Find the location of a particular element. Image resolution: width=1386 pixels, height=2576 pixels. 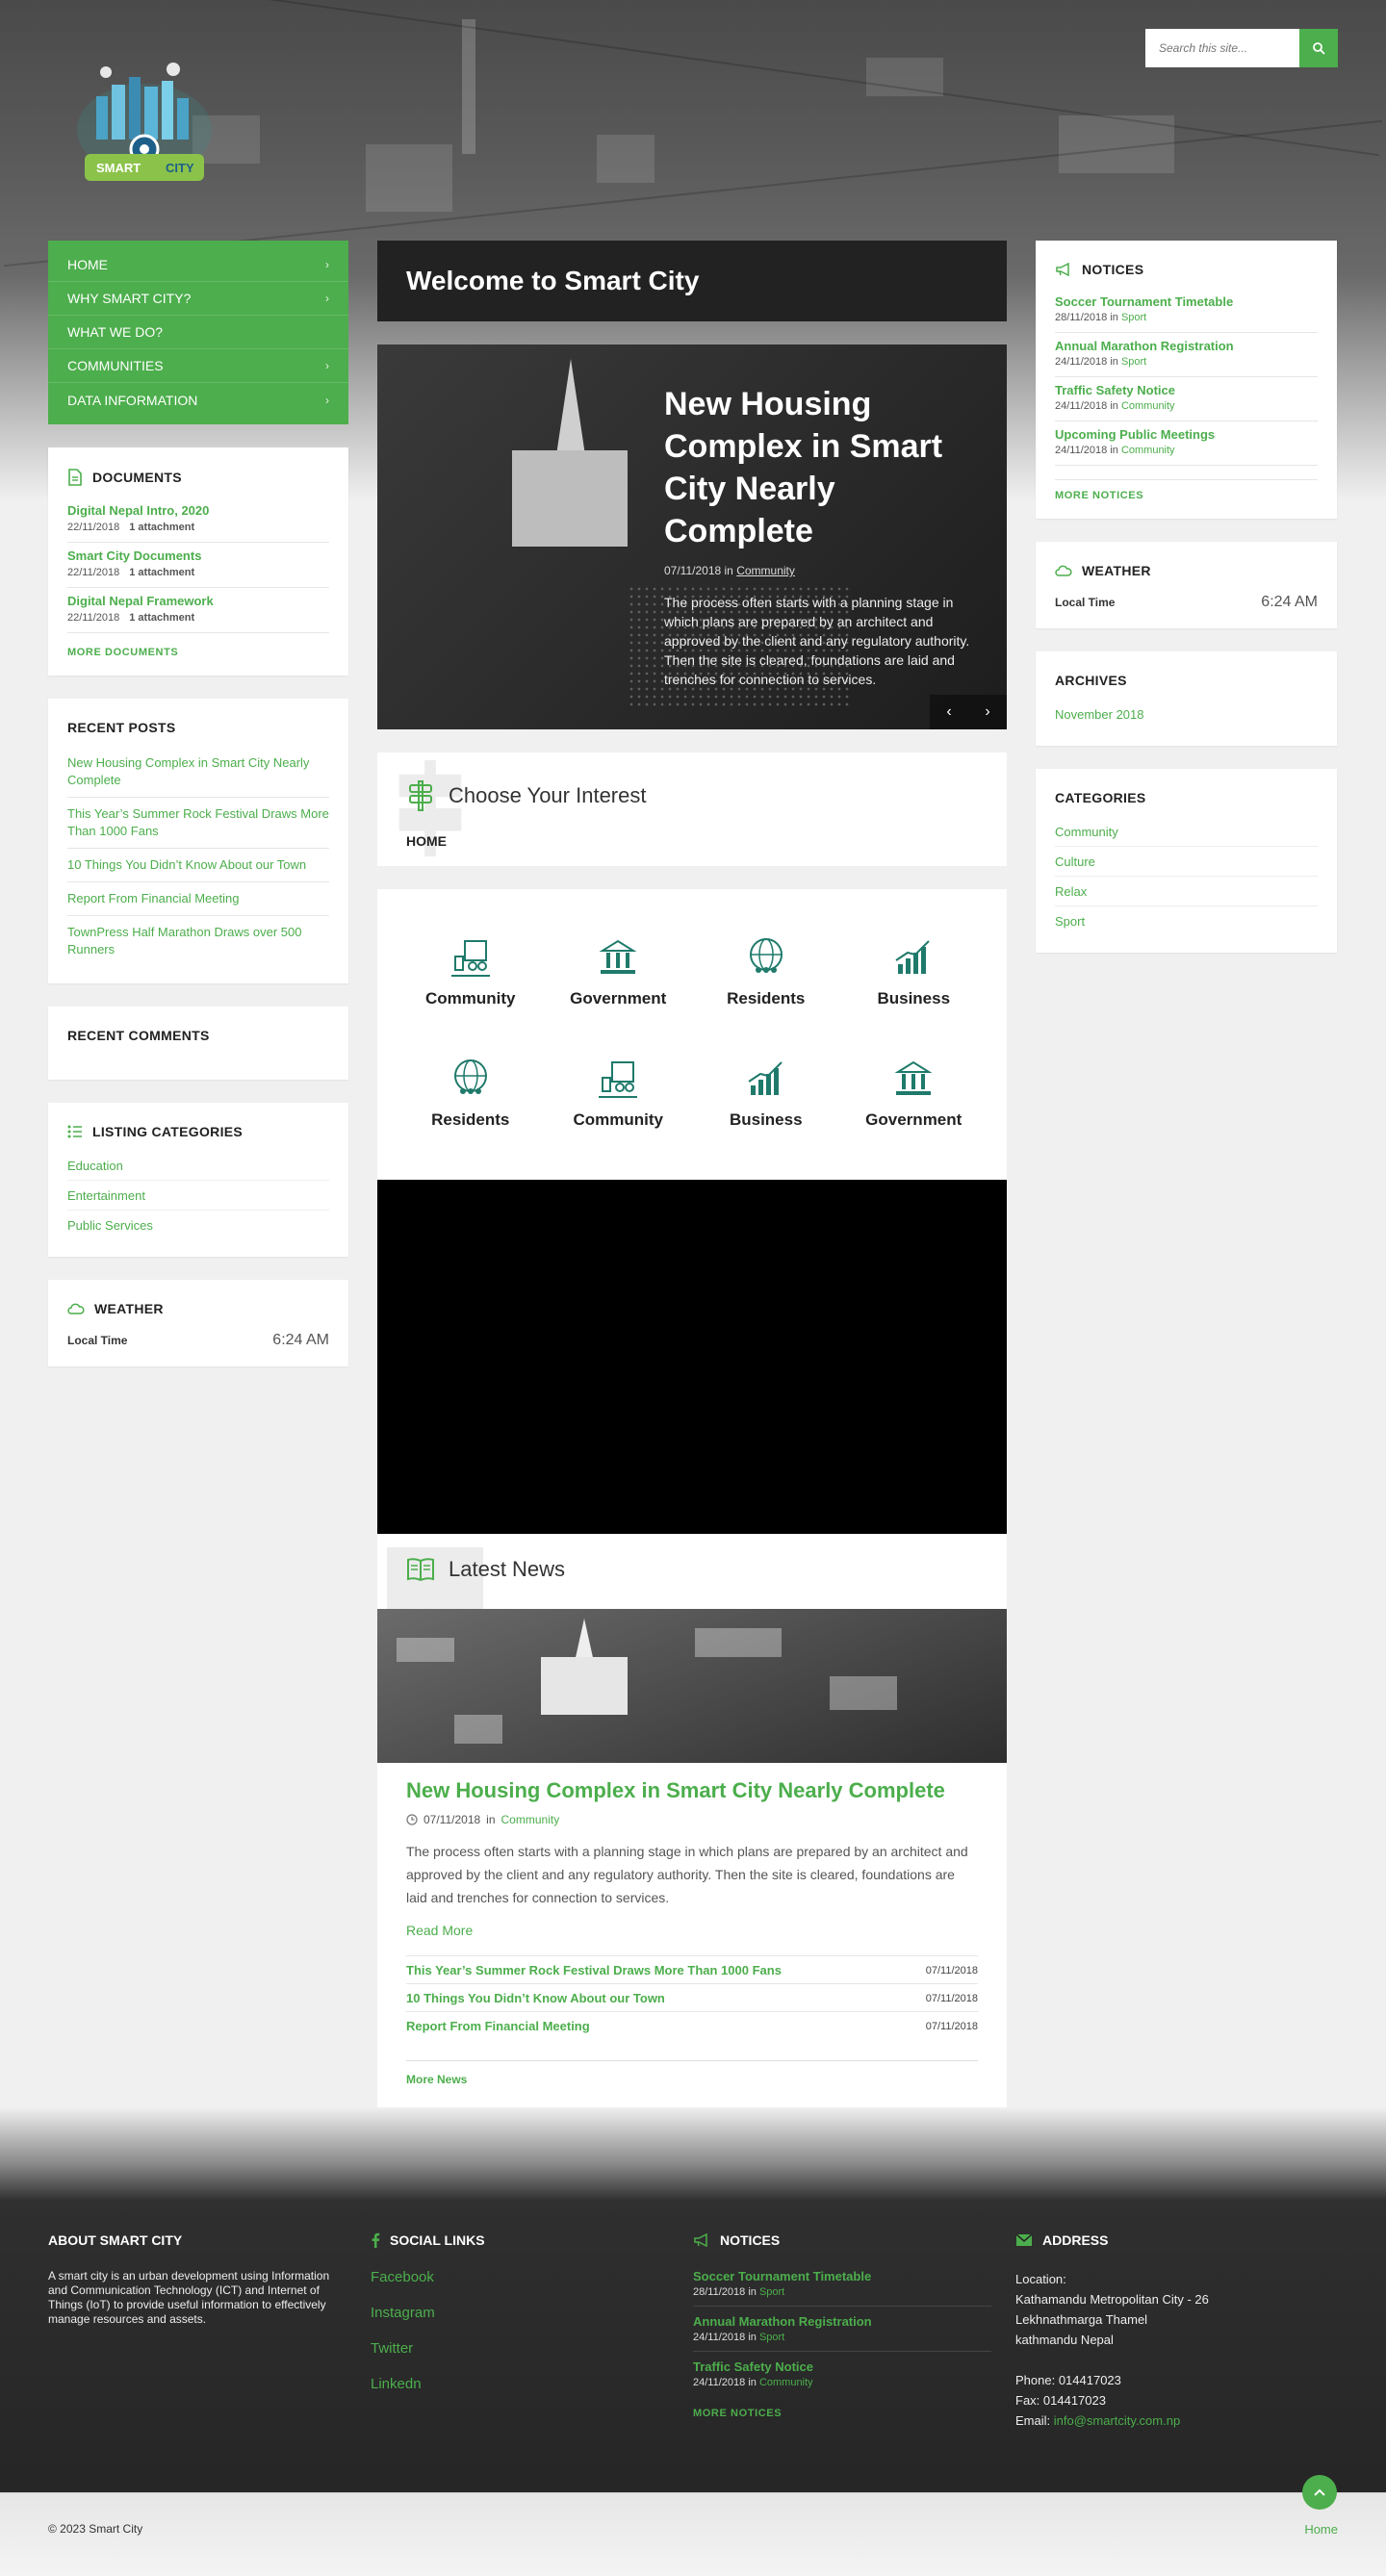

more-notices-link: MORE NOTICES is located at coordinates (1186, 490).